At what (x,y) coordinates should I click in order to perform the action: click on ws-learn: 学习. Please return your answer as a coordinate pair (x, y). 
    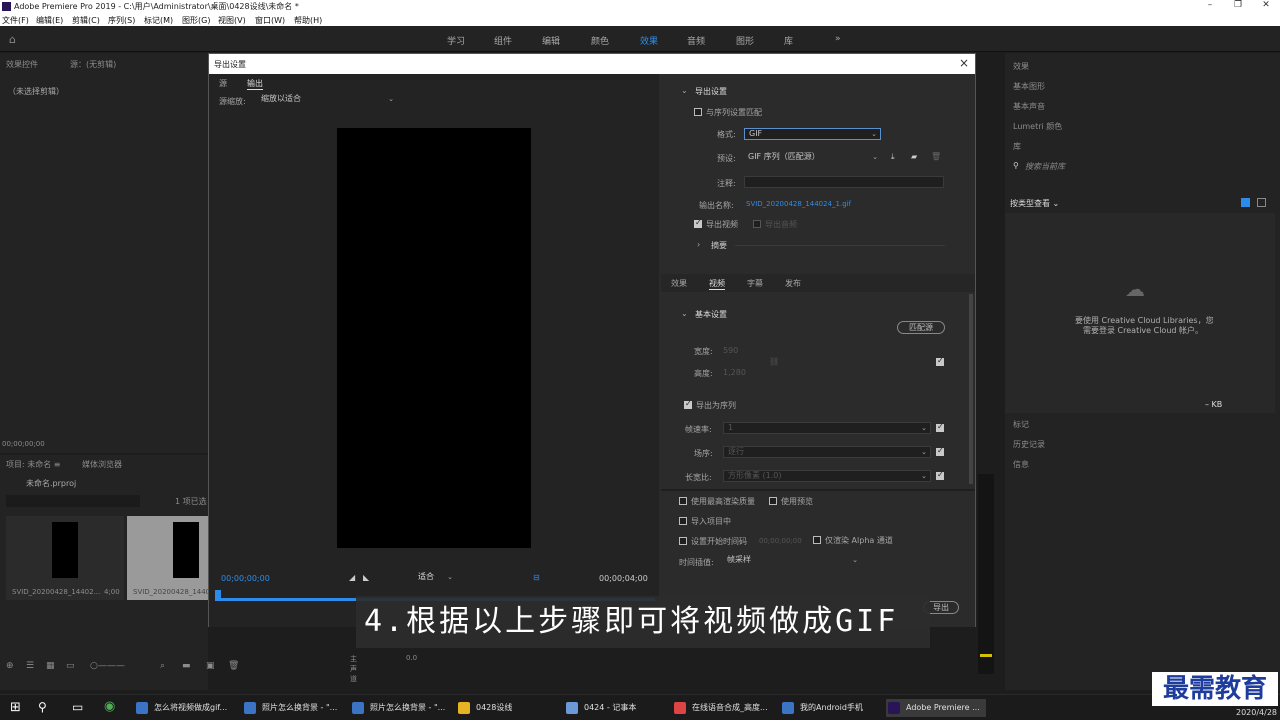
    Looking at the image, I should click on (456, 40).